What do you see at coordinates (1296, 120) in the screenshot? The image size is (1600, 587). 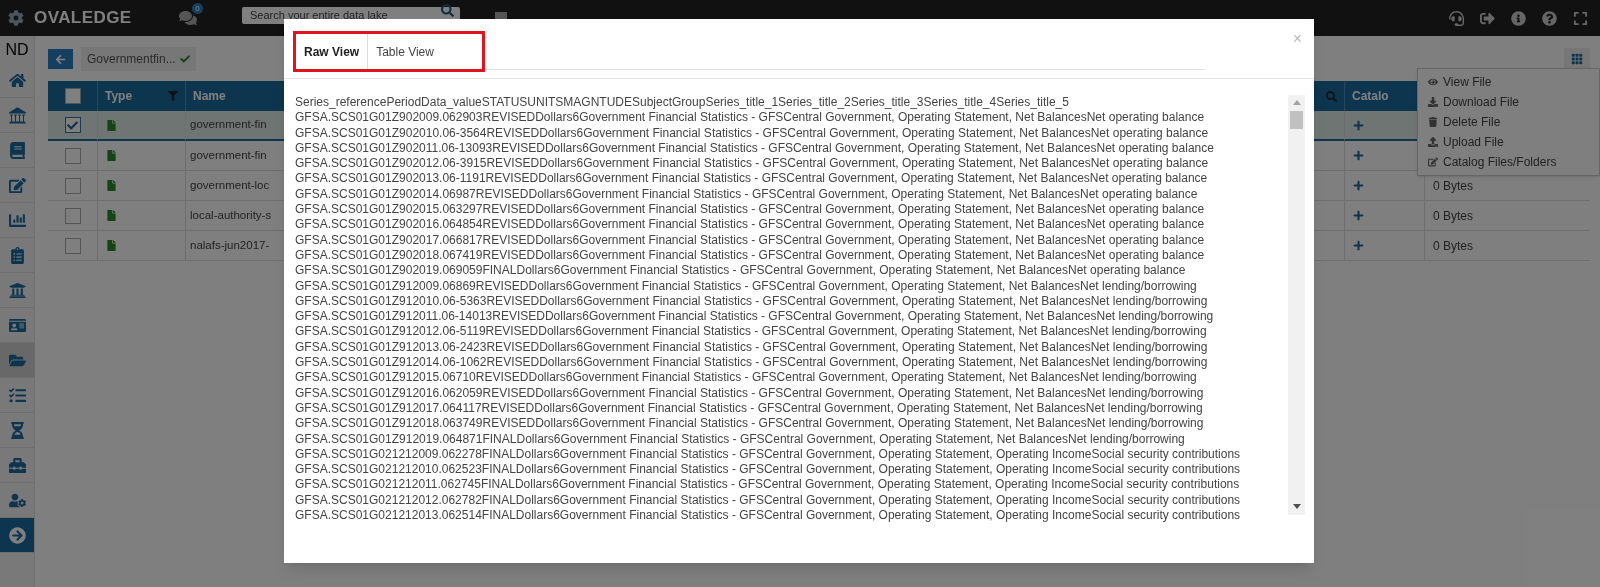 I see `scroll-thumb` at bounding box center [1296, 120].